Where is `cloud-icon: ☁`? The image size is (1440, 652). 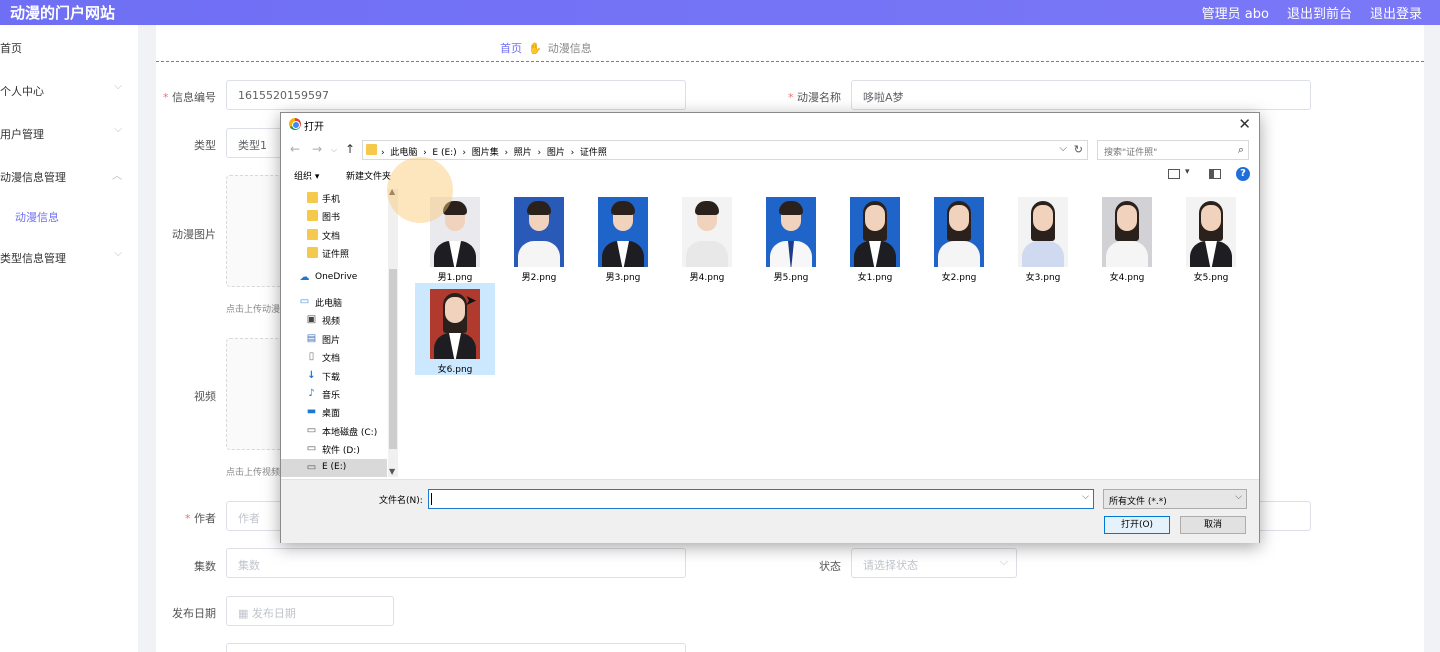
cloud-icon: ☁ is located at coordinates (304, 277).